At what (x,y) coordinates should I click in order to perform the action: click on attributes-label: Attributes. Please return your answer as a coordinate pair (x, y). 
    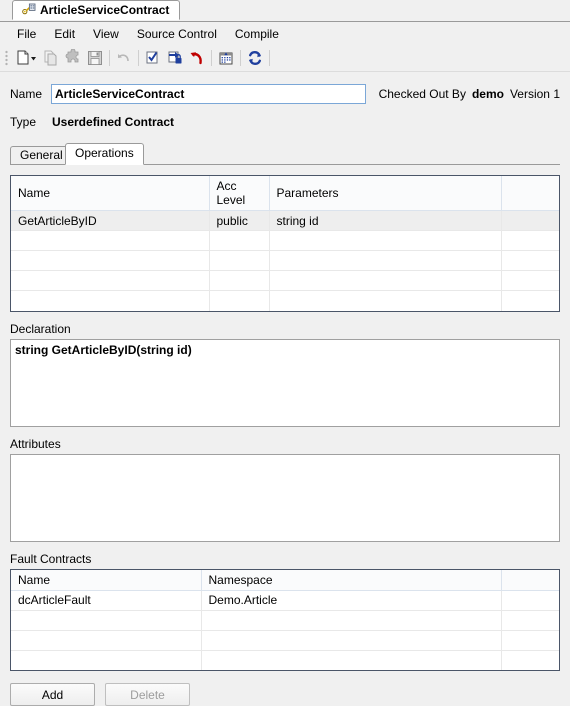
    Looking at the image, I should click on (35, 443).